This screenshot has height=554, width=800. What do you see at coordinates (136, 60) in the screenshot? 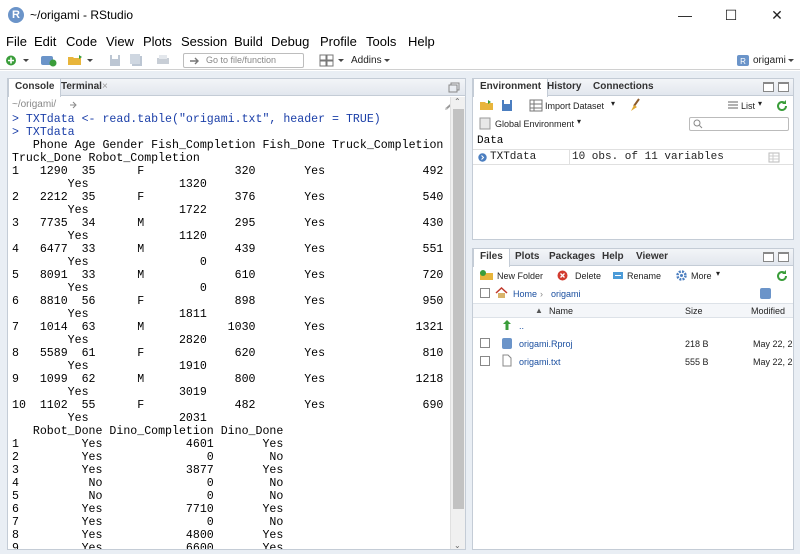
I see `save-all-icon` at bounding box center [136, 60].